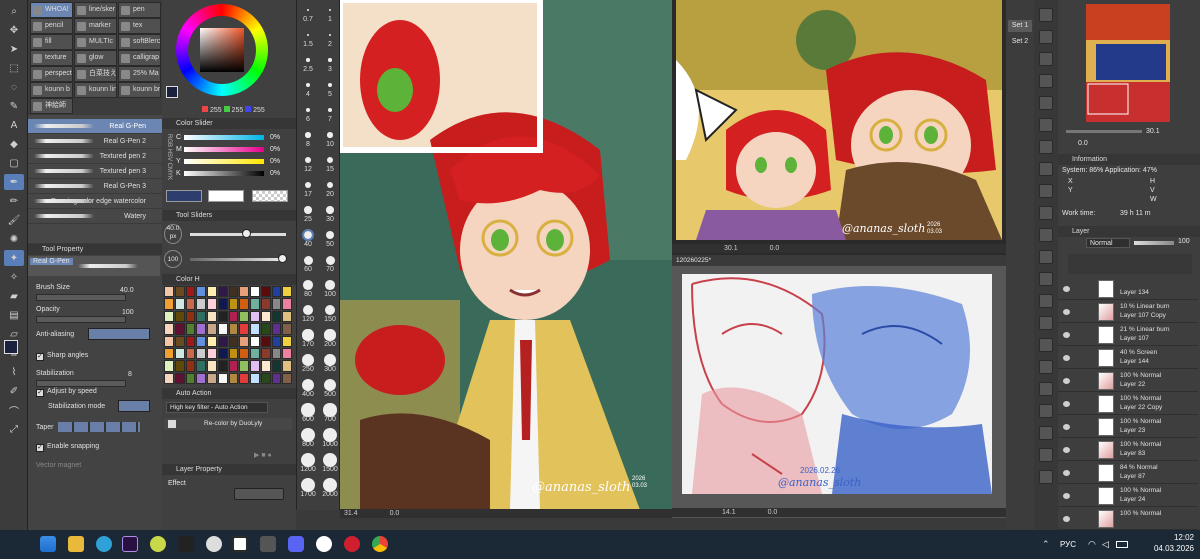 The height and width of the screenshot is (559, 1200). I want to click on opacity-value: 100, so click(128, 312).